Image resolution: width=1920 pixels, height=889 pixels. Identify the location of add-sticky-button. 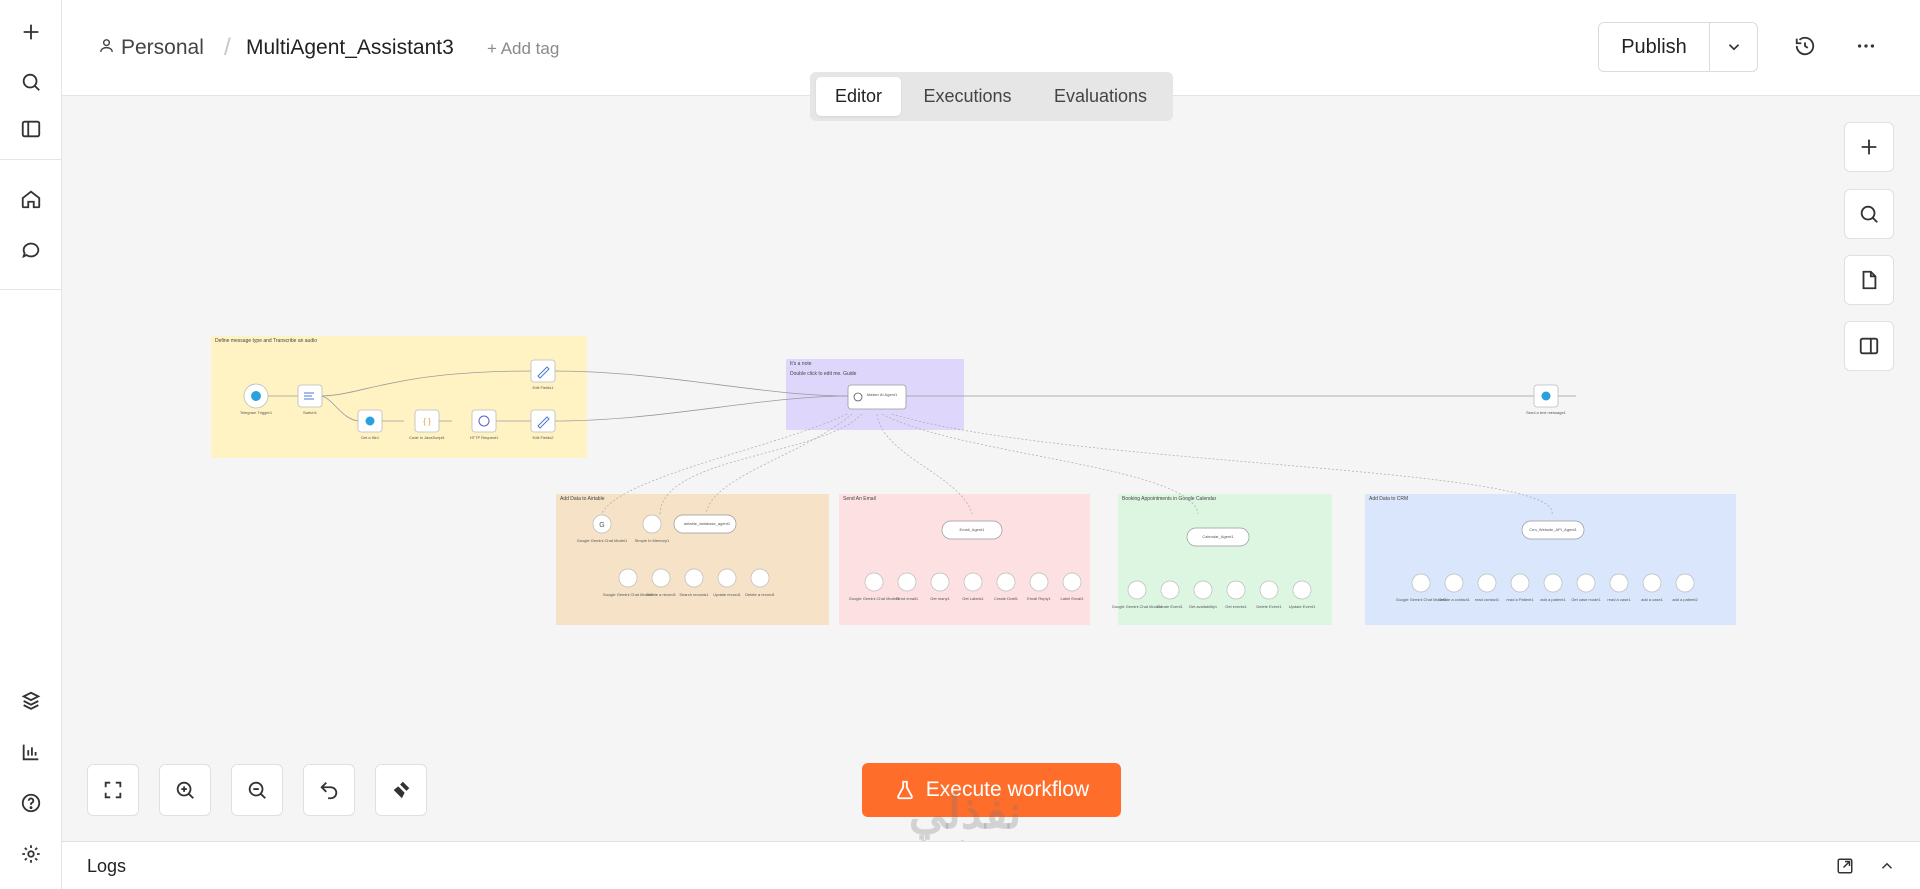
(1869, 280).